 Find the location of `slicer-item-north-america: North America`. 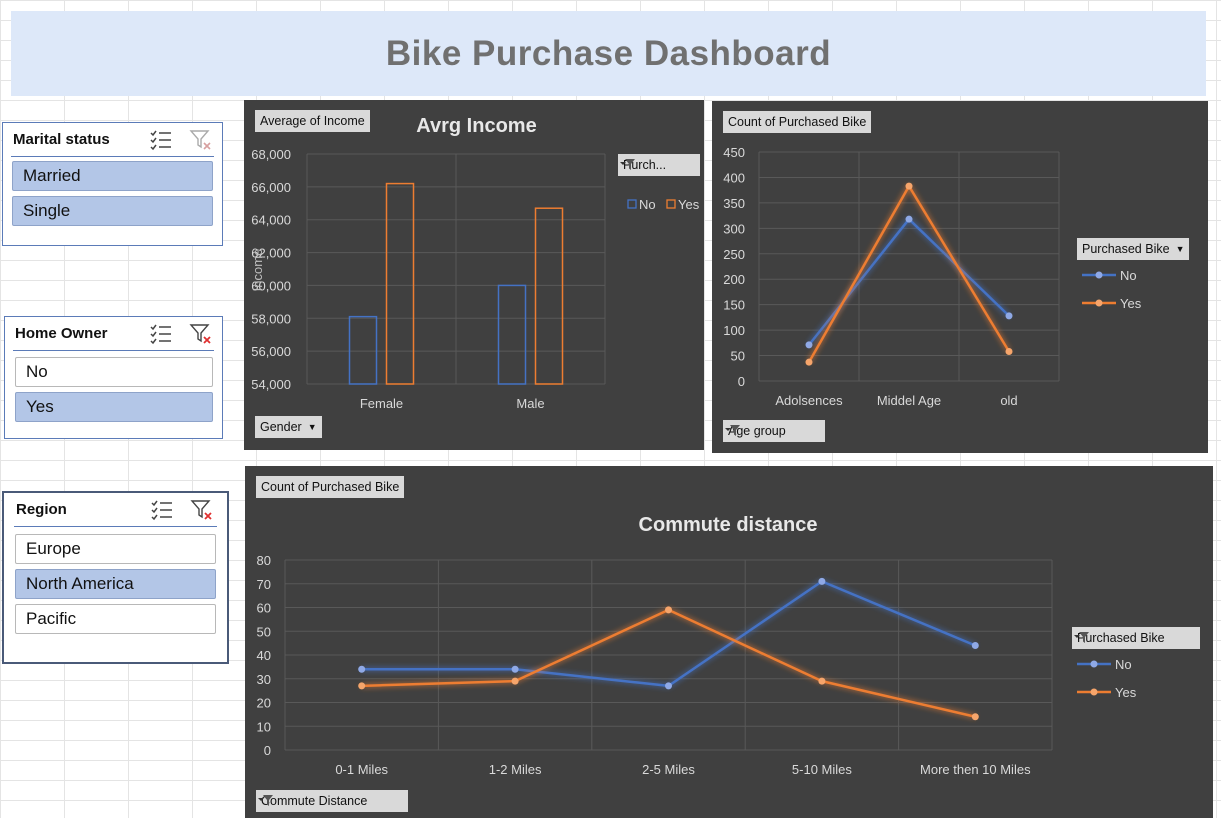

slicer-item-north-america: North America is located at coordinates (115, 584).